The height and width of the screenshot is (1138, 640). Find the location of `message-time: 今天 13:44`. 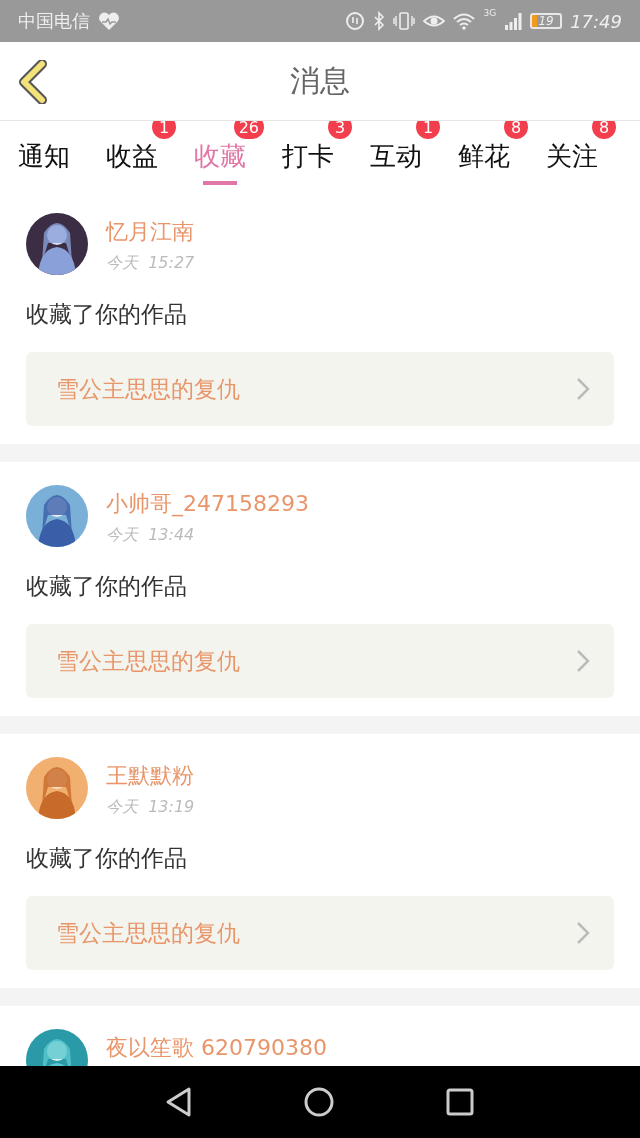

message-time: 今天 13:44 is located at coordinates (151, 535).